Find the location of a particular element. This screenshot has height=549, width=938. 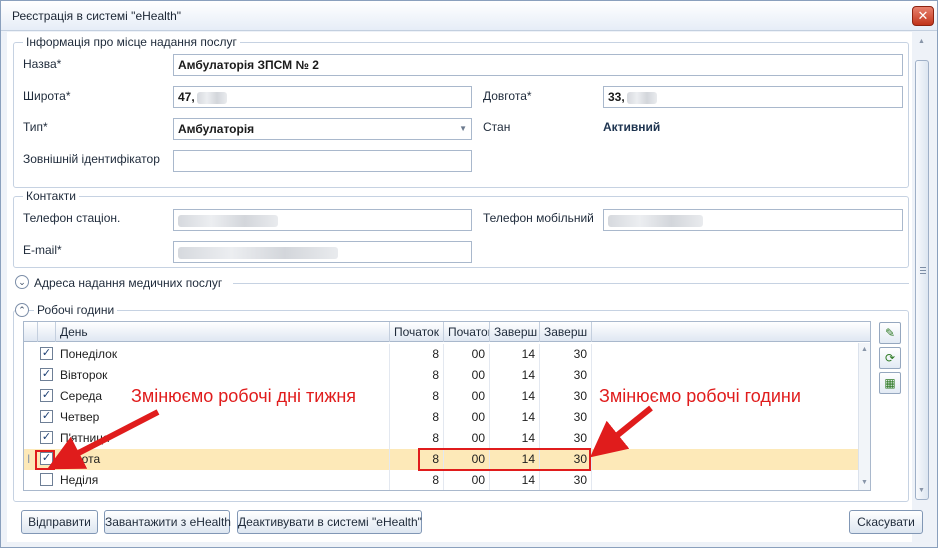

longitude-input: 33, is located at coordinates (753, 97).